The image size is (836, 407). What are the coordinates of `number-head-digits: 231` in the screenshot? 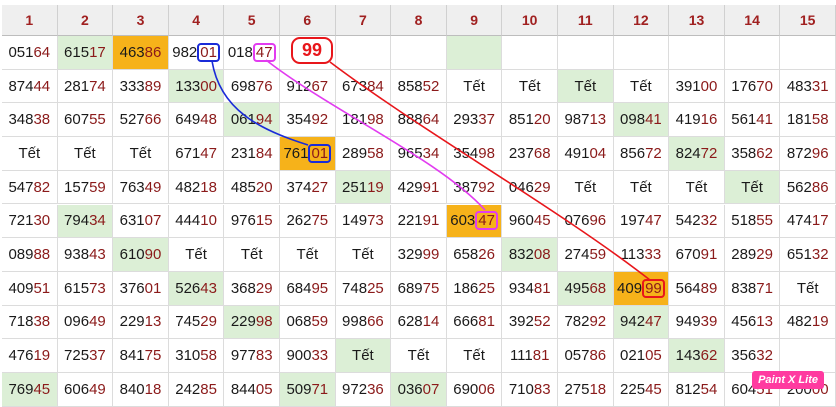 It's located at (243, 153).